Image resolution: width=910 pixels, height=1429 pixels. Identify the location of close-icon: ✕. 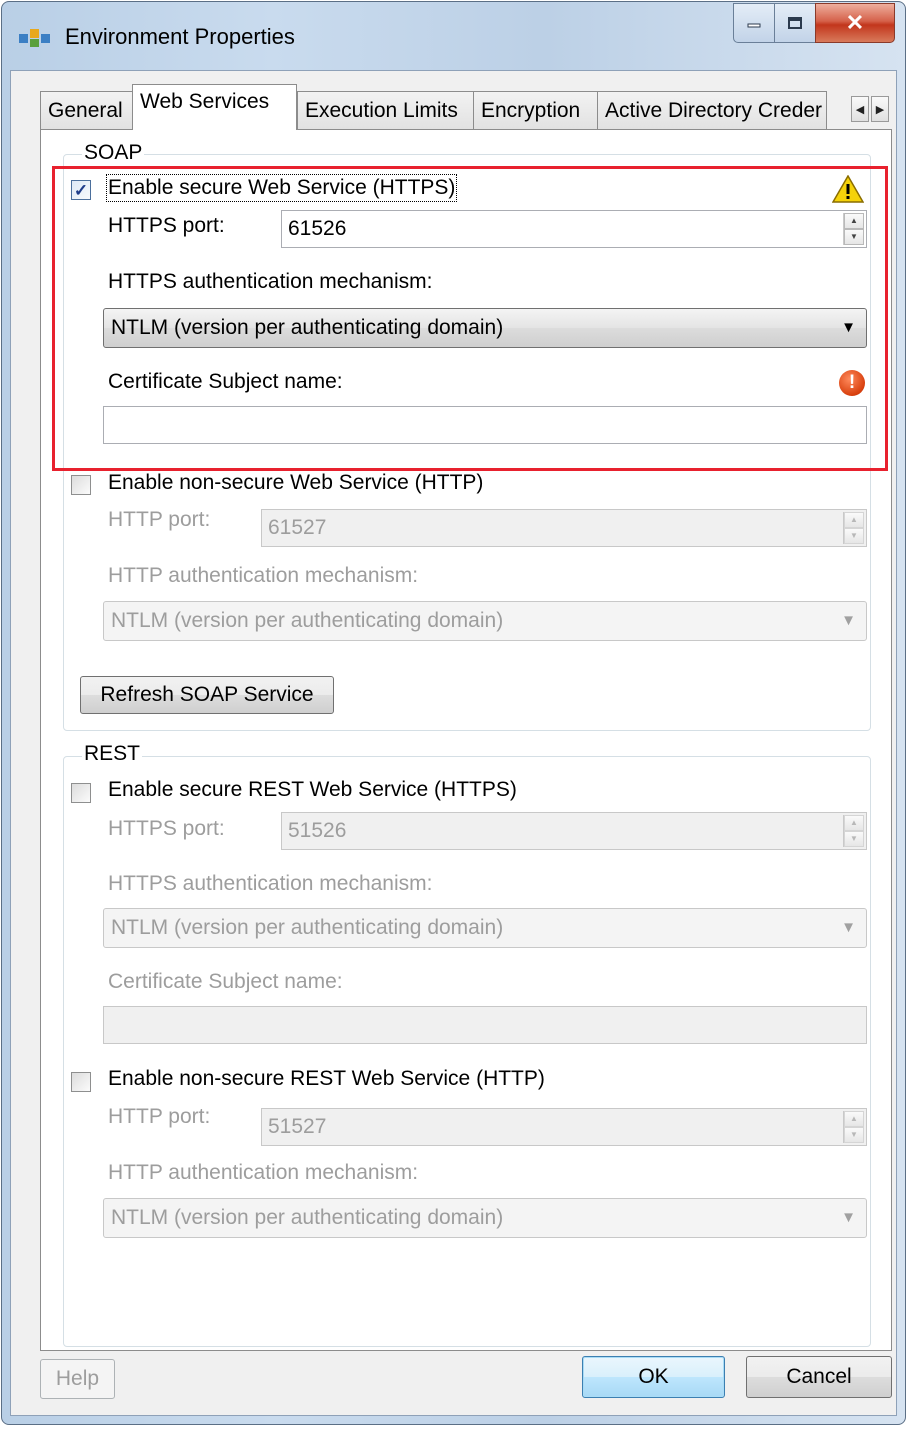
(855, 22).